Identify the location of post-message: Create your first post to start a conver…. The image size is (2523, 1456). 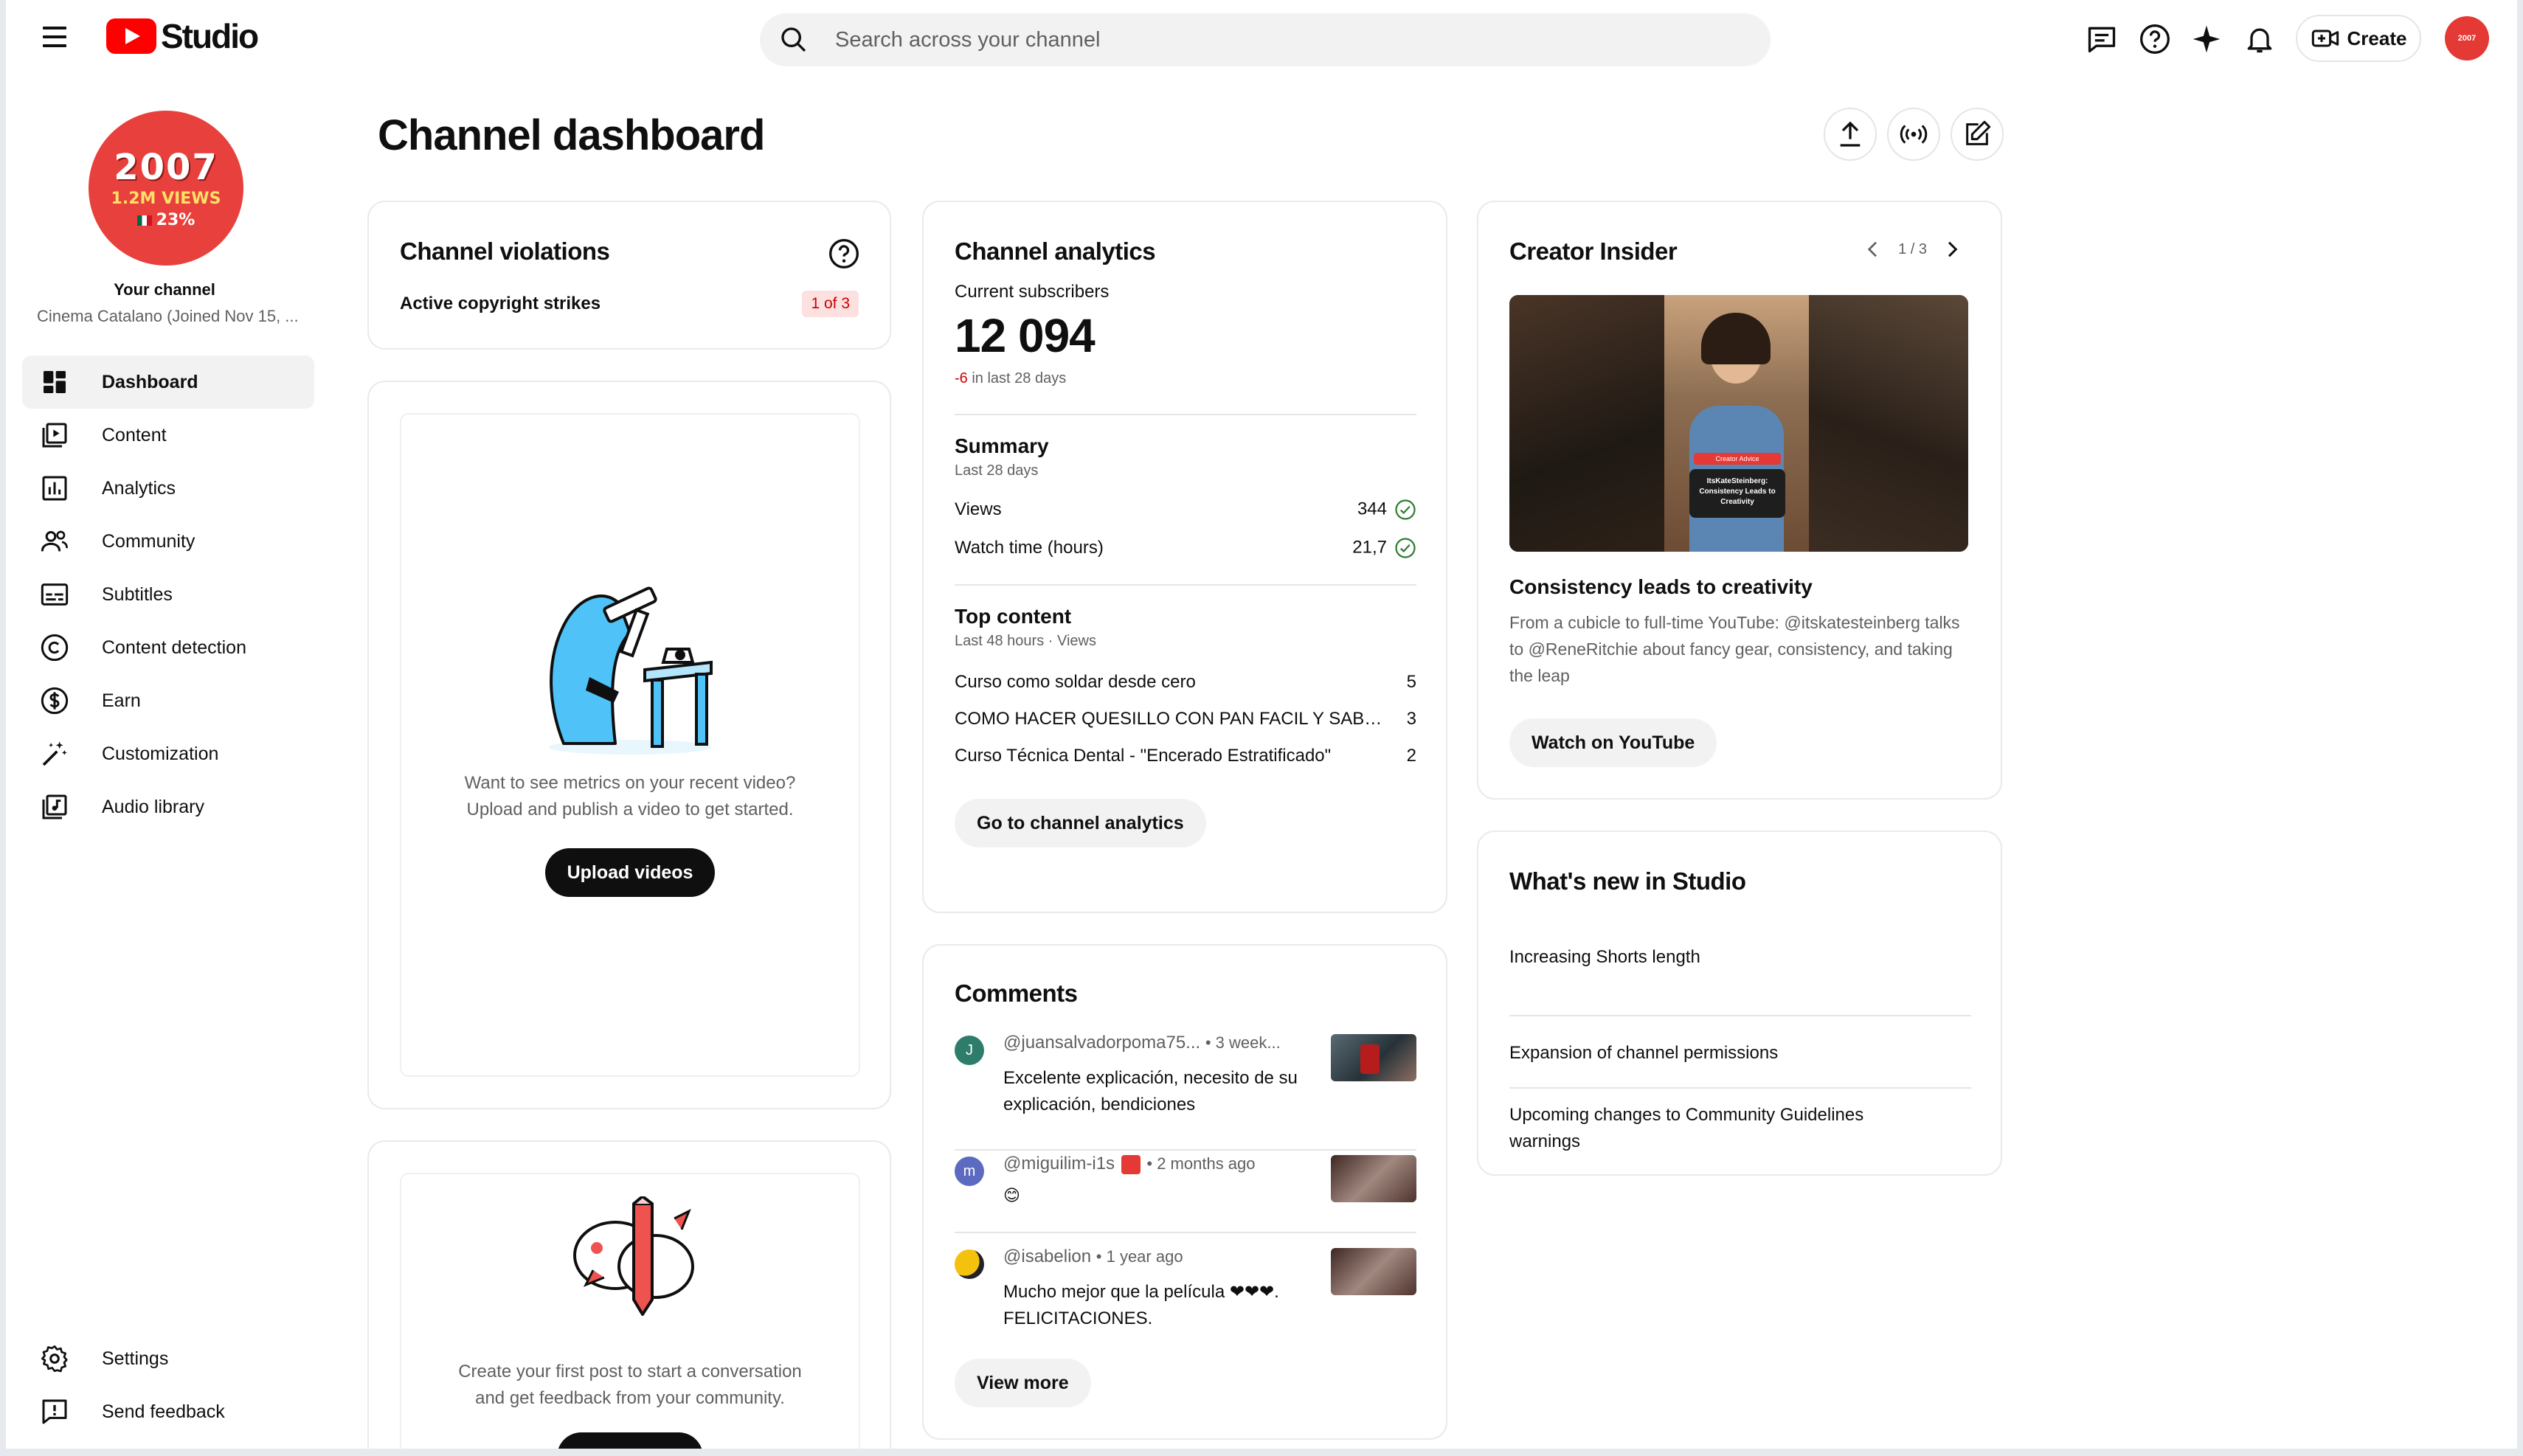
(630, 1385).